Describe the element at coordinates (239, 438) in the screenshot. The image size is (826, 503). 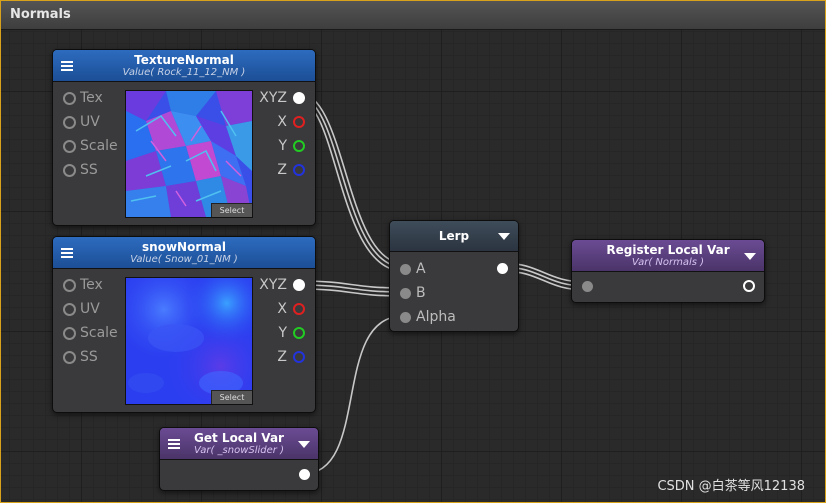
I see `node-title: Get Local Var` at that location.